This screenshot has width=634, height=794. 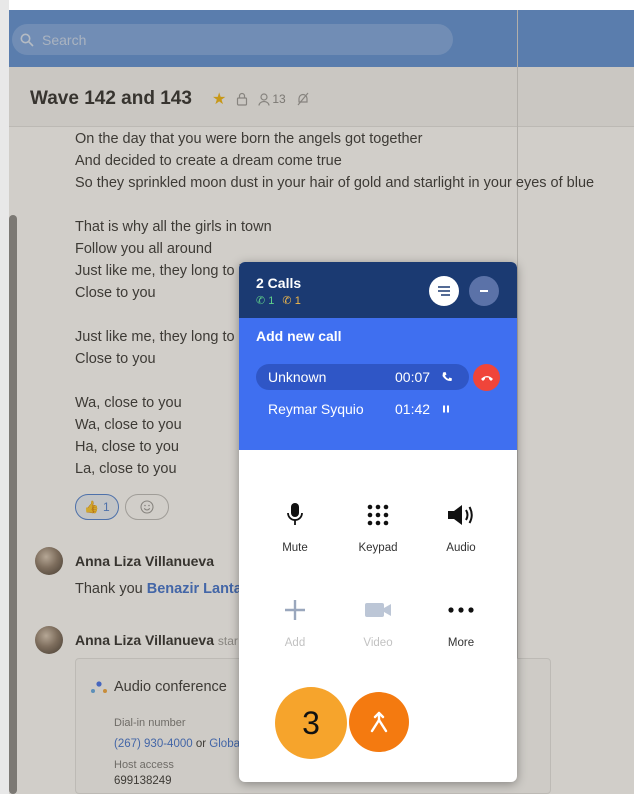 I want to click on member-count: 13, so click(x=279, y=99).